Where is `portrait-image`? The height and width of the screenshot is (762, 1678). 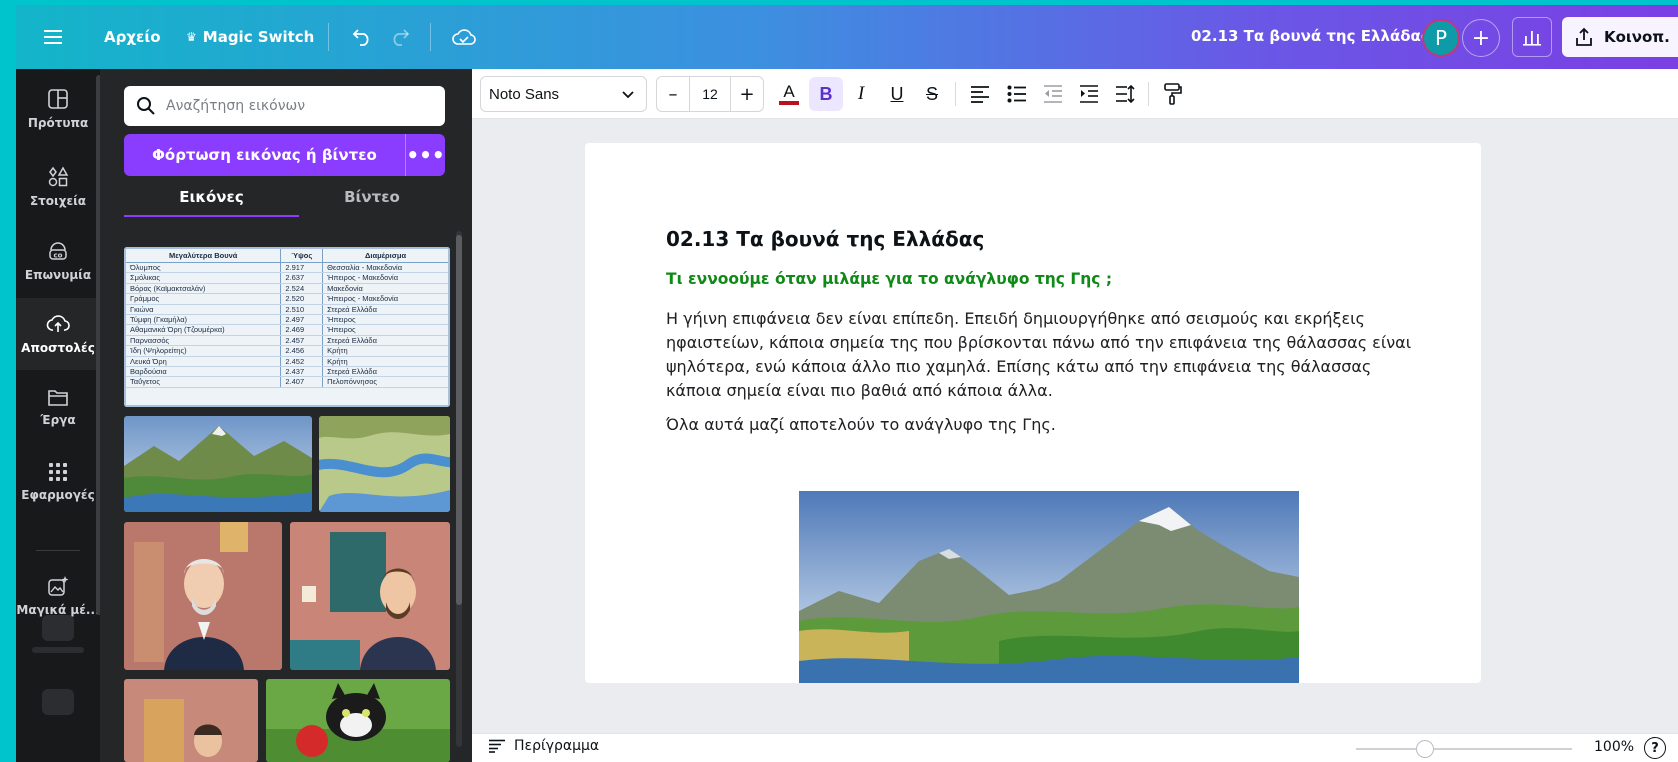
portrait-image is located at coordinates (191, 720).